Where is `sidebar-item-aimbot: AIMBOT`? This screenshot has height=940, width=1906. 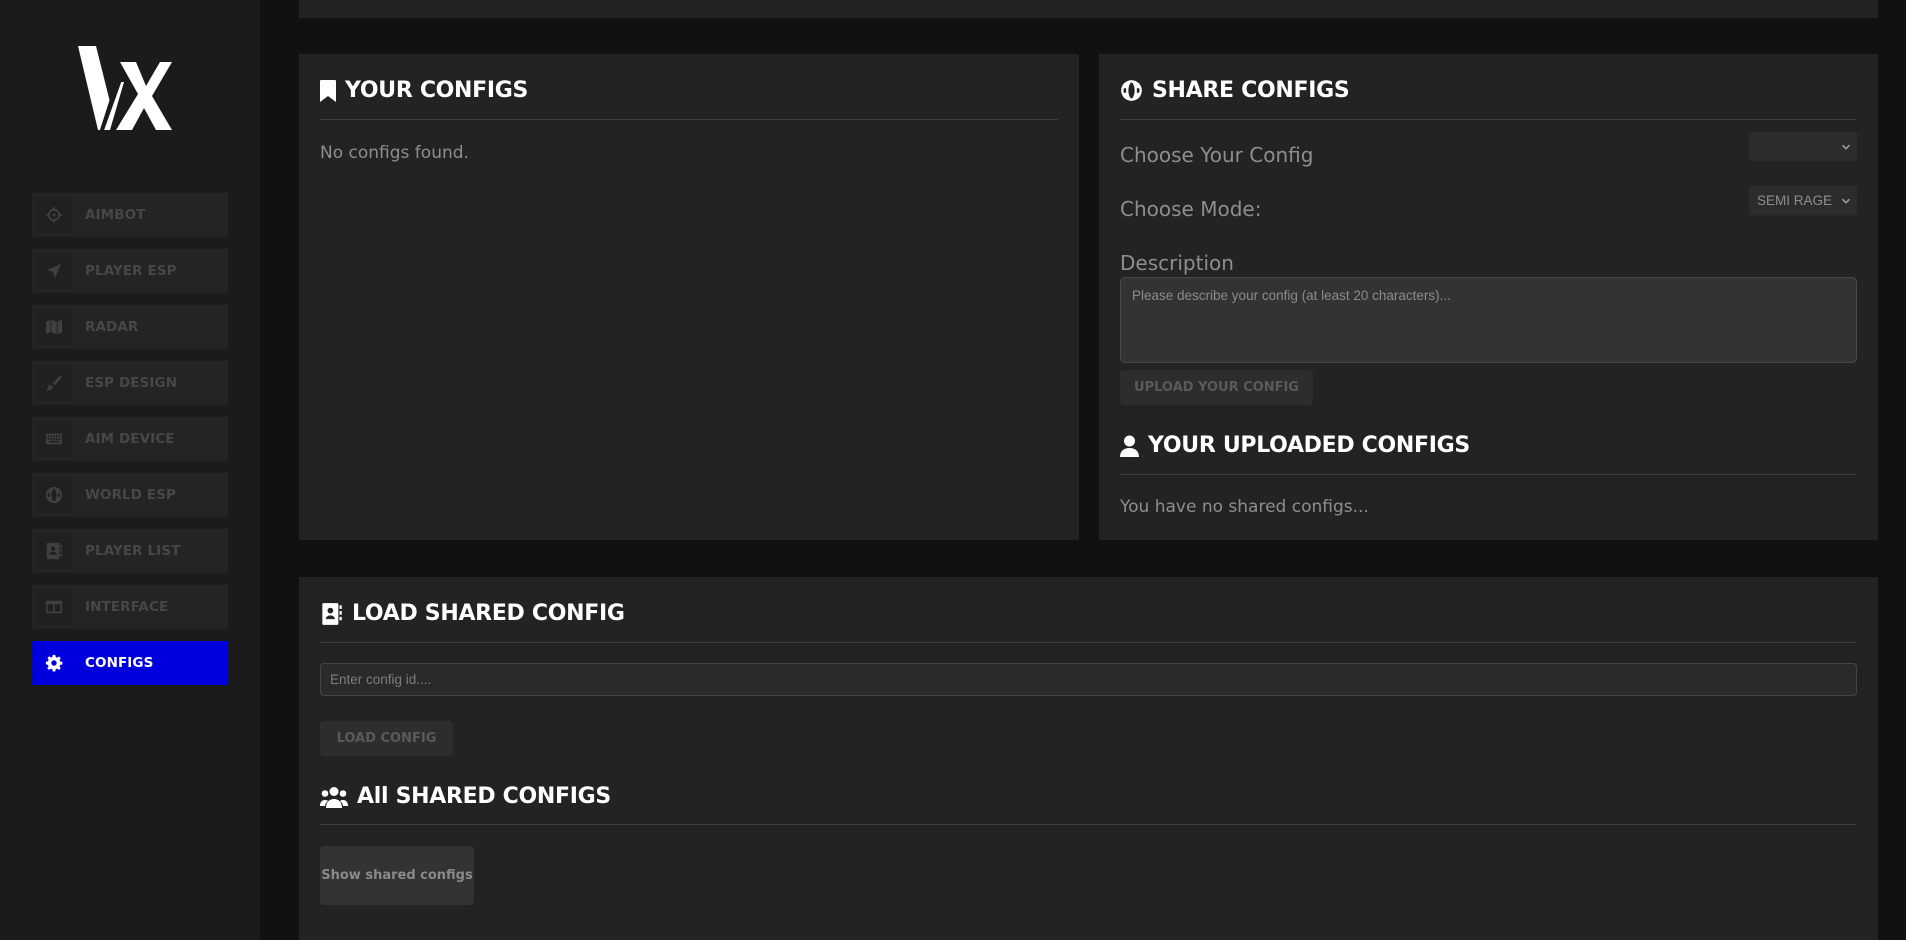
sidebar-item-aimbot: AIMBOT is located at coordinates (130, 215).